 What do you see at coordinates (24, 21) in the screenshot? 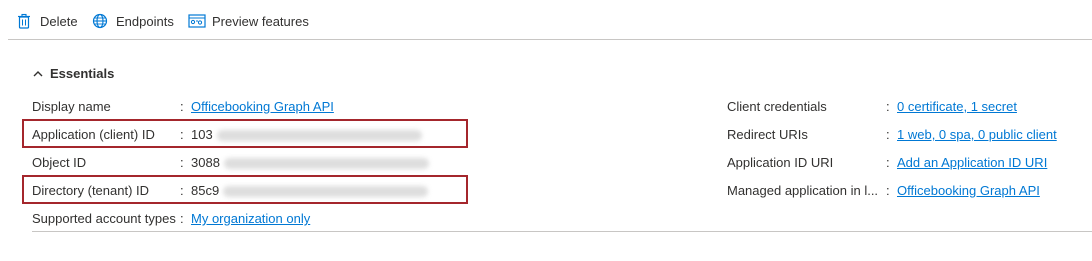
I see `trash-icon` at bounding box center [24, 21].